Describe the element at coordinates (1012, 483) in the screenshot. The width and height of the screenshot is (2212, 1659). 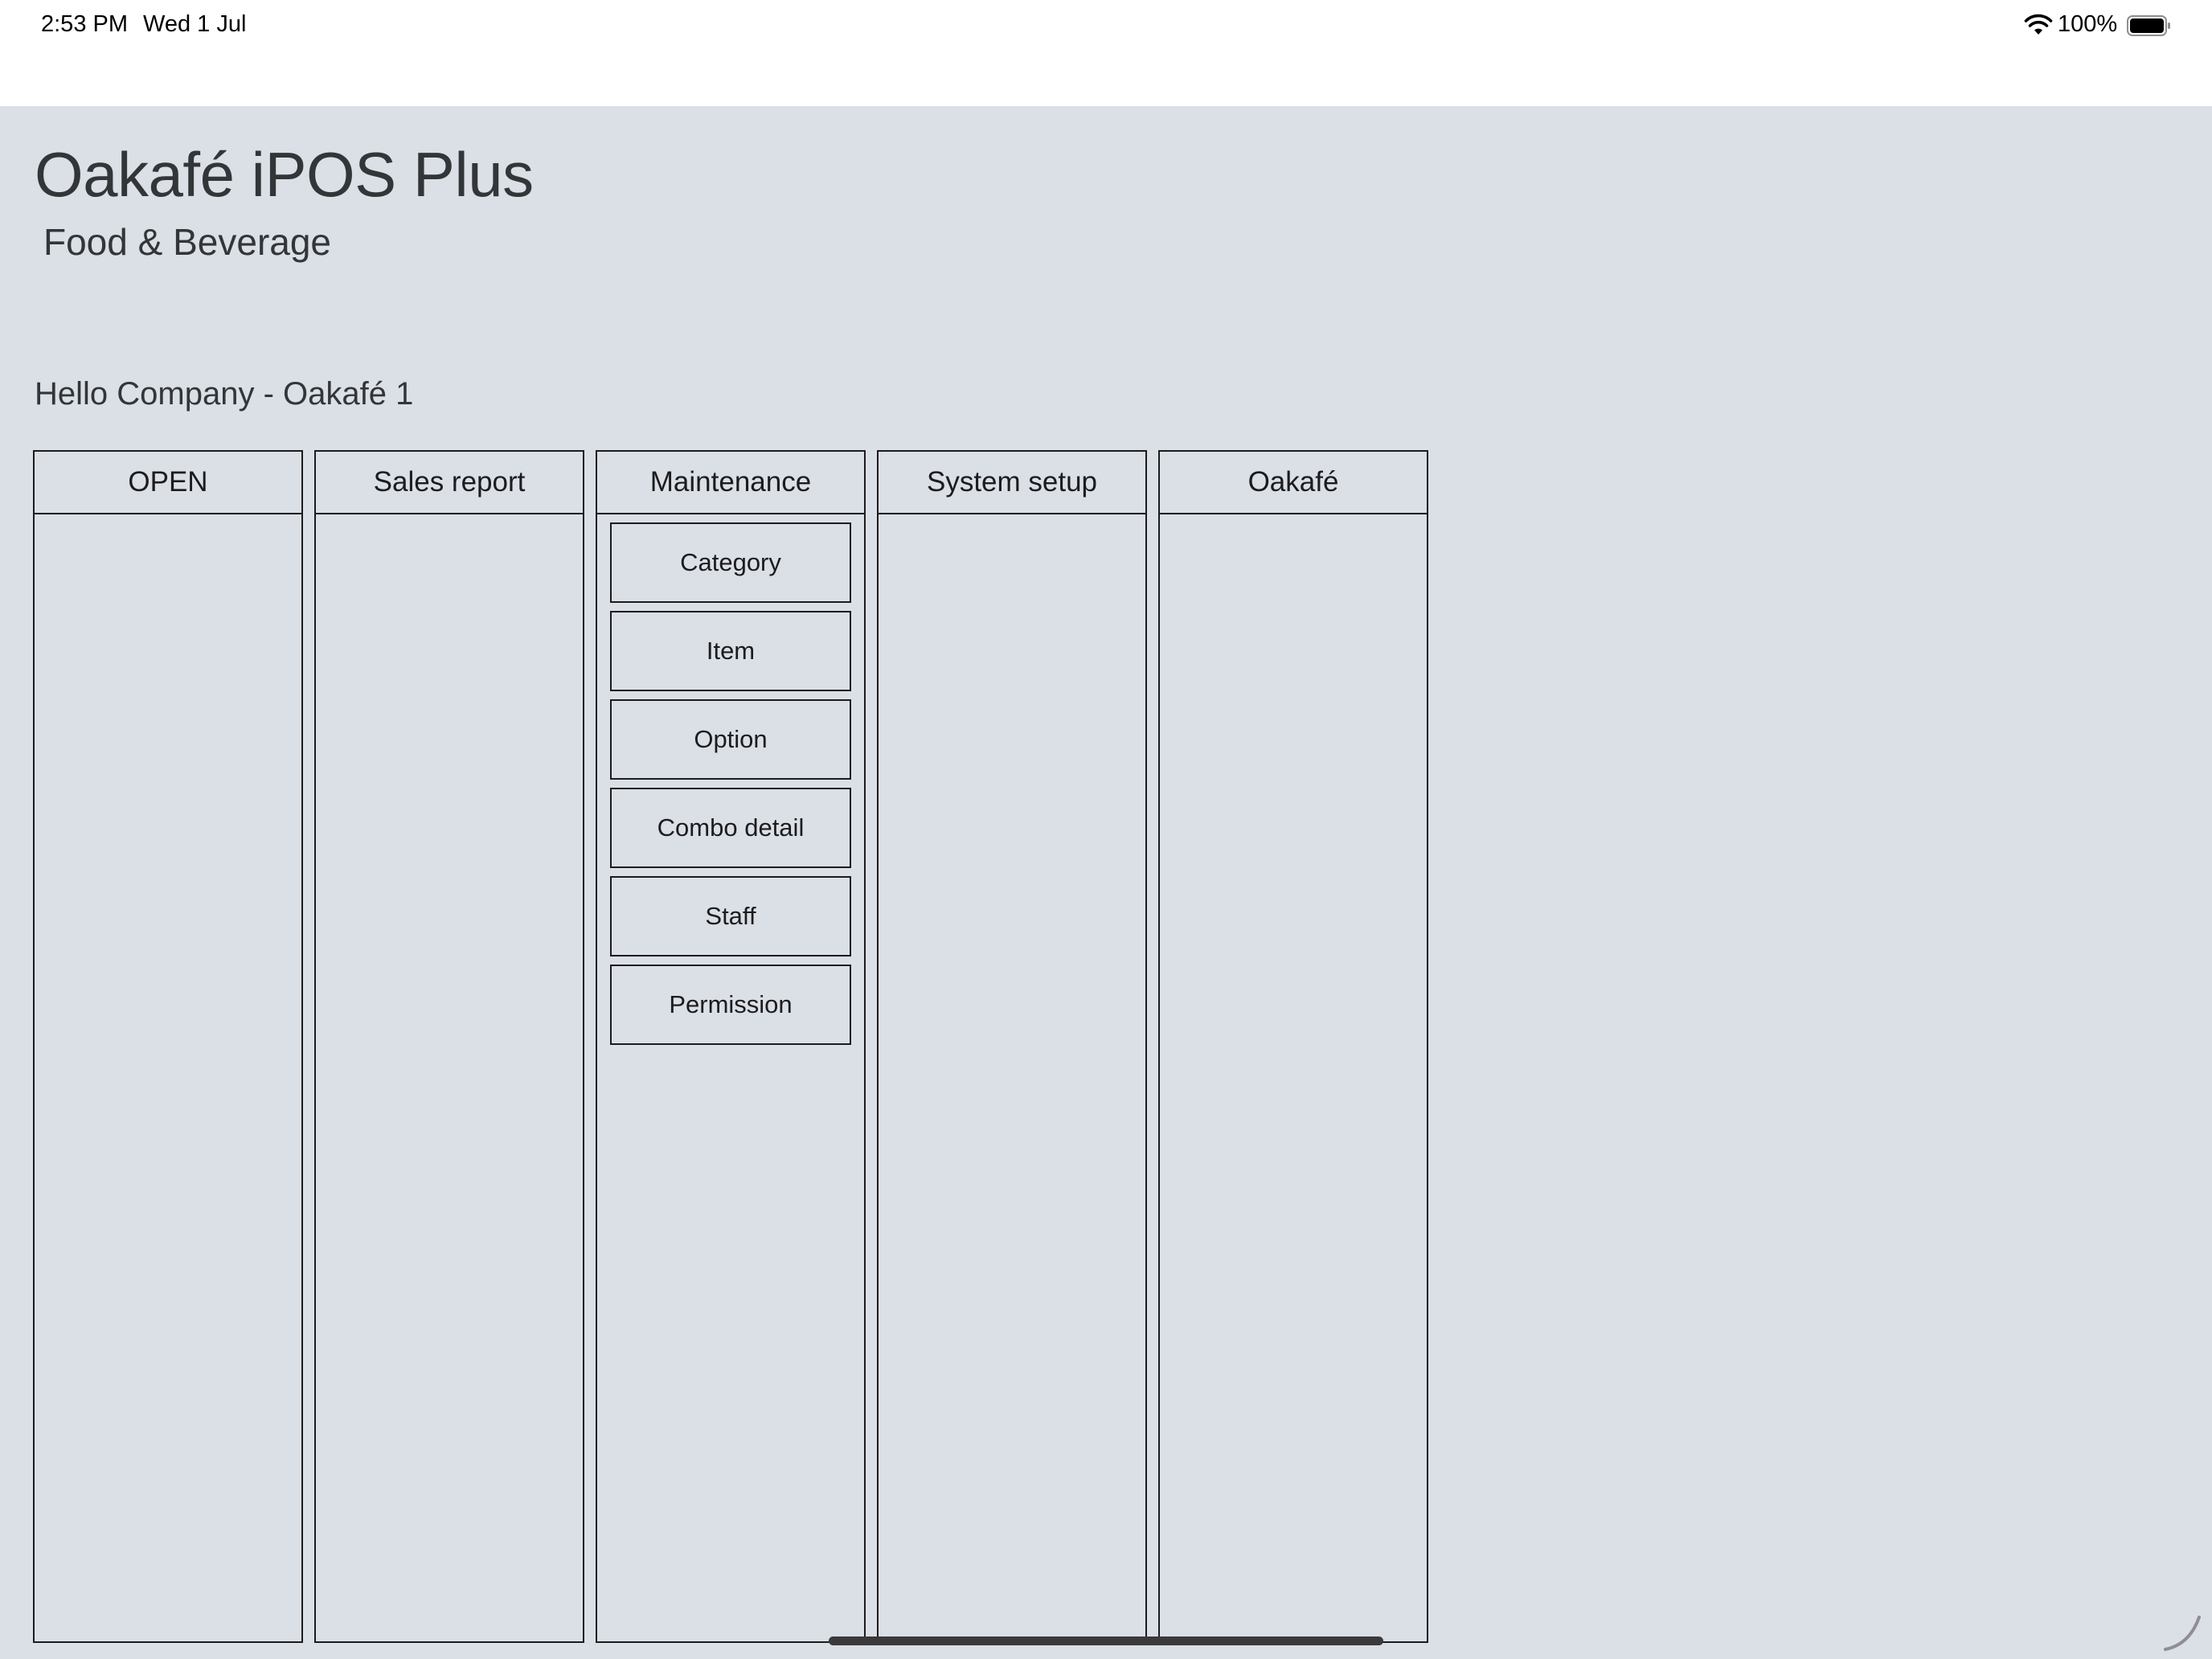
I see `system-setup-button: System setup` at that location.